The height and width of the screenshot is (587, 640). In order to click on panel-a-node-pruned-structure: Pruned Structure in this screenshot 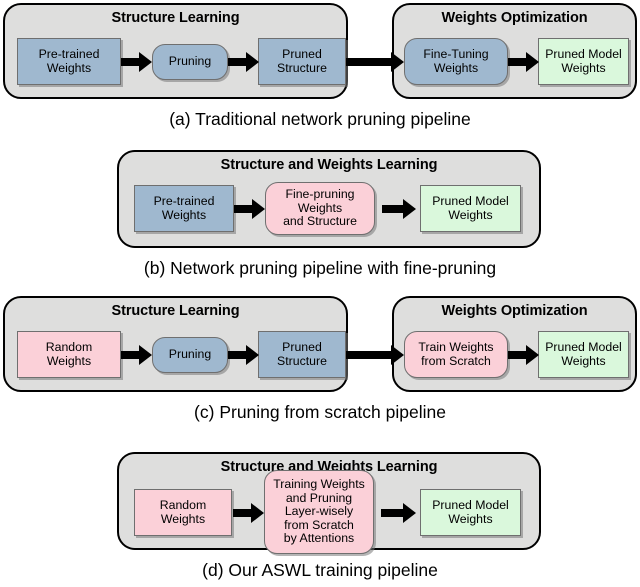, I will do `click(302, 61)`.